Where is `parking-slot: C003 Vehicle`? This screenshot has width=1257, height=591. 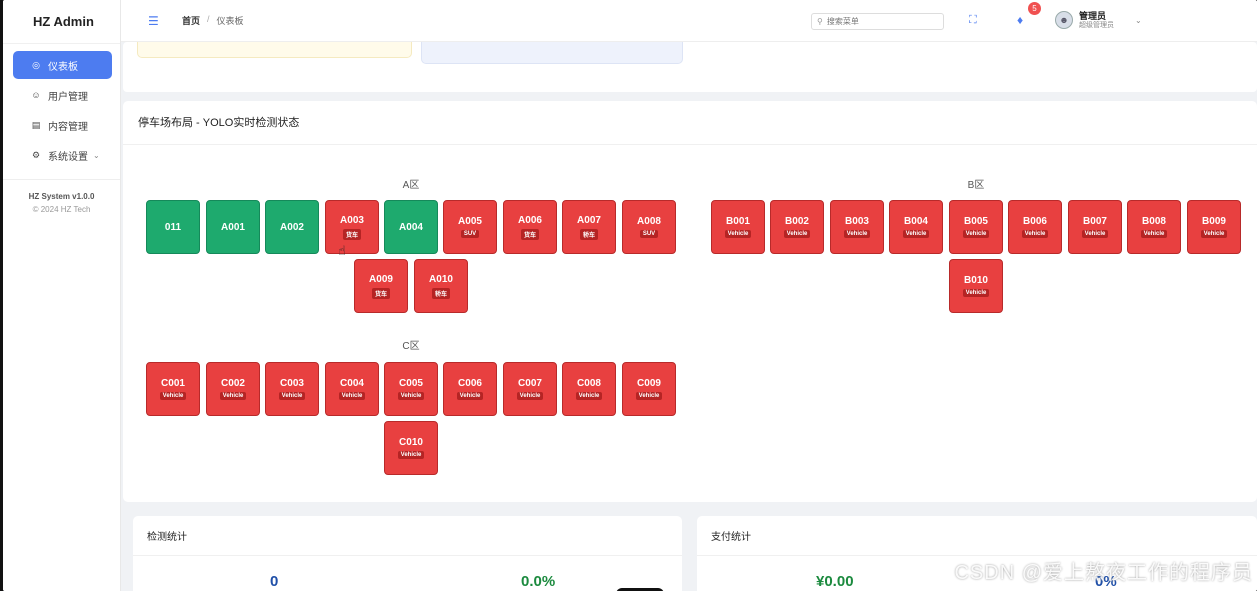
parking-slot: C003 Vehicle is located at coordinates (292, 389).